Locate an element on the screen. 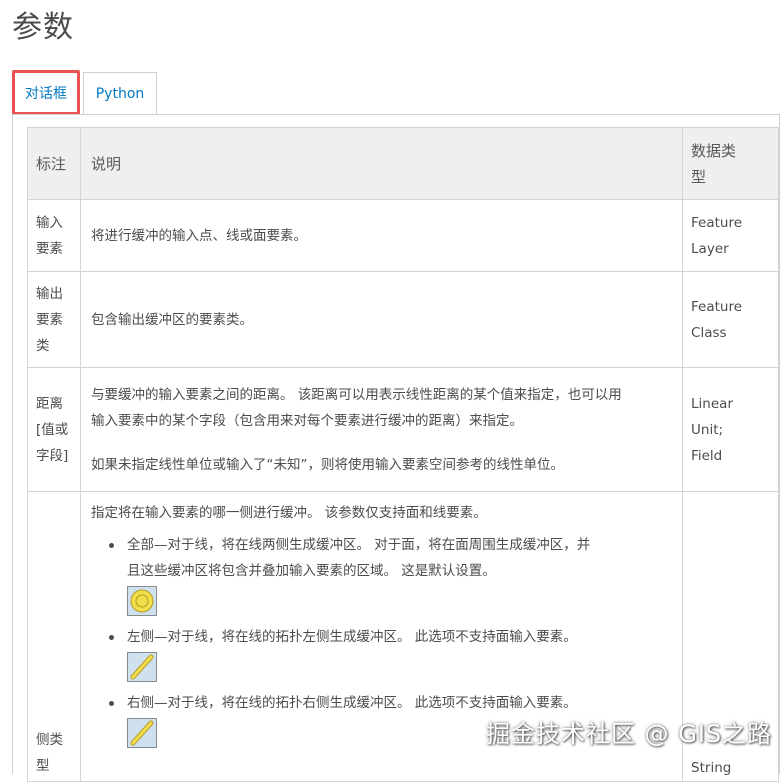 This screenshot has width=783, height=782. table-row: 输出 要素 类 包含输出缓冲区的要素类。 Feature Class is located at coordinates (403, 319).